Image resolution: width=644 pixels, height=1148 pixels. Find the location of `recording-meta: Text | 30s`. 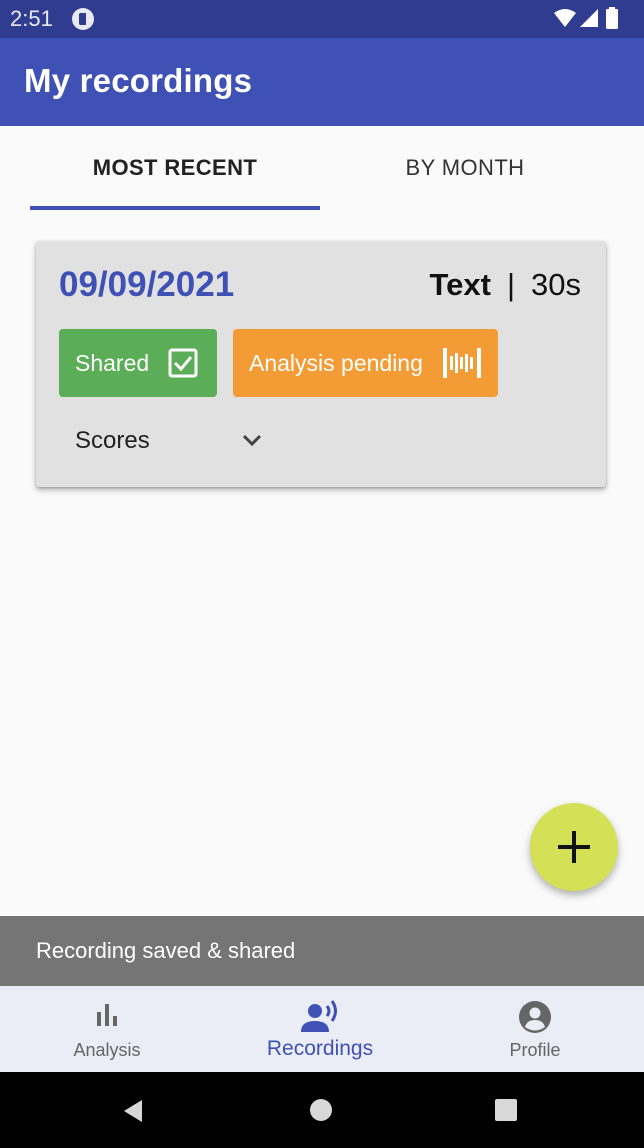

recording-meta: Text | 30s is located at coordinates (506, 285).